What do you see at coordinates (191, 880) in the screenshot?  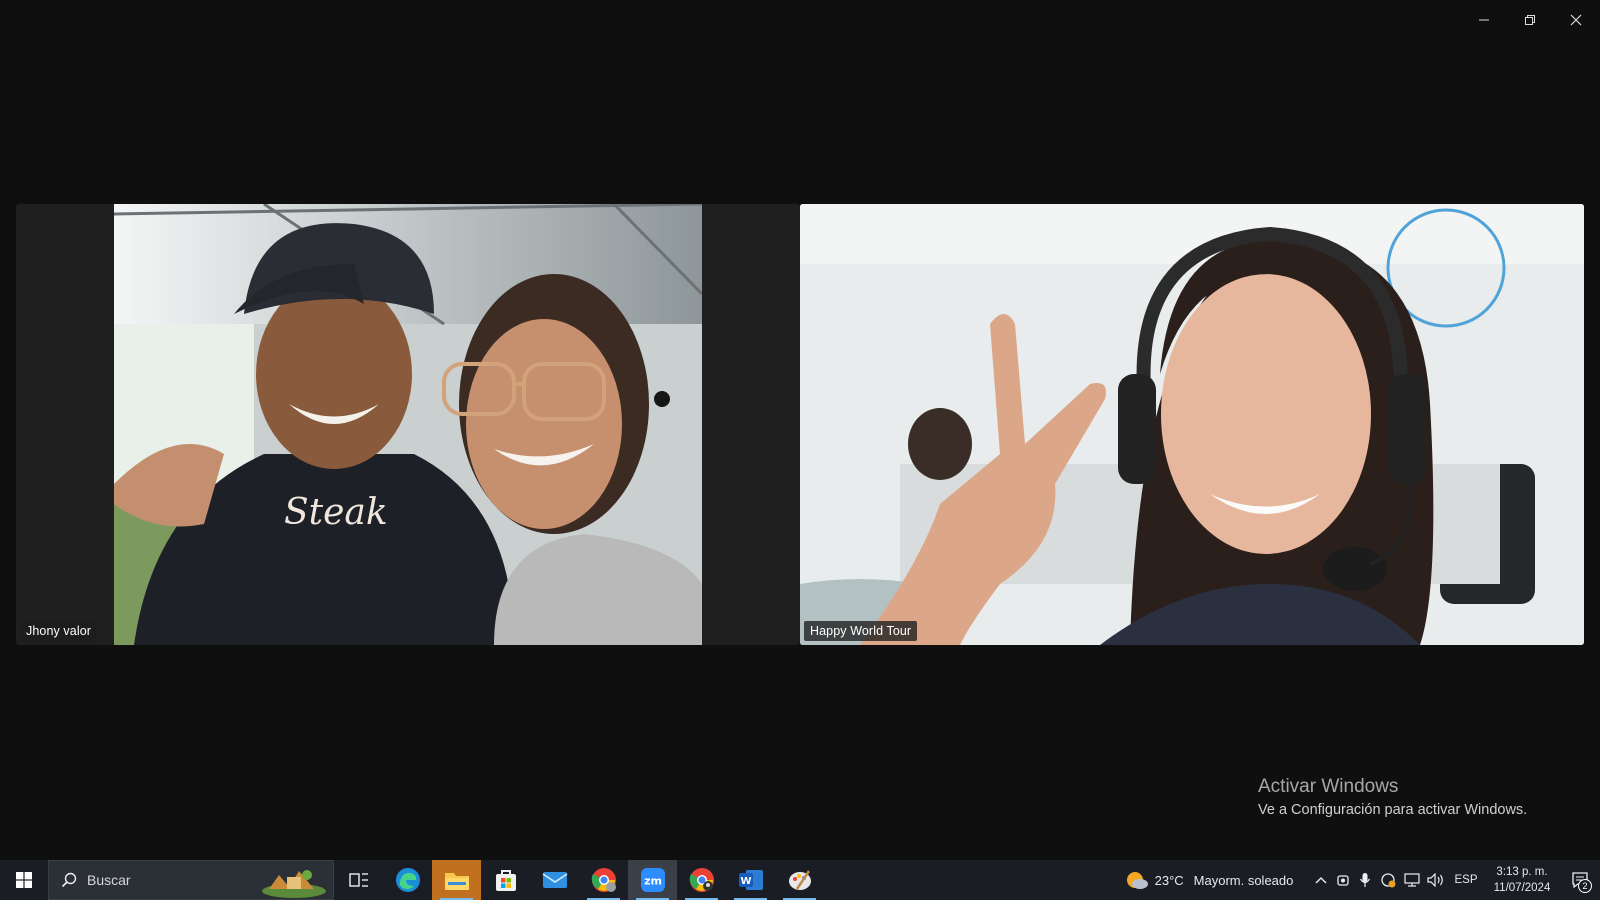 I see `taskbar-search-box: Buscar` at bounding box center [191, 880].